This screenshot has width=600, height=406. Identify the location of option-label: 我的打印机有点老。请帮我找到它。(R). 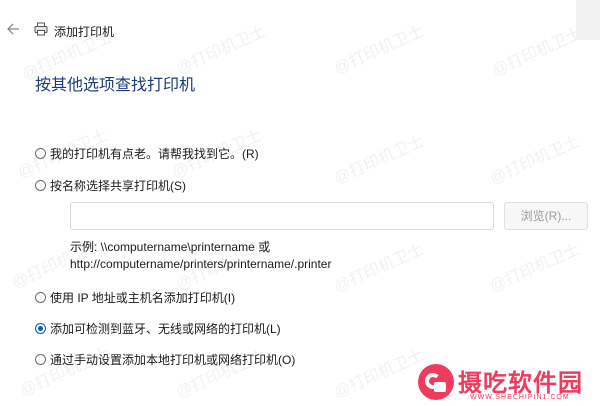
(154, 154).